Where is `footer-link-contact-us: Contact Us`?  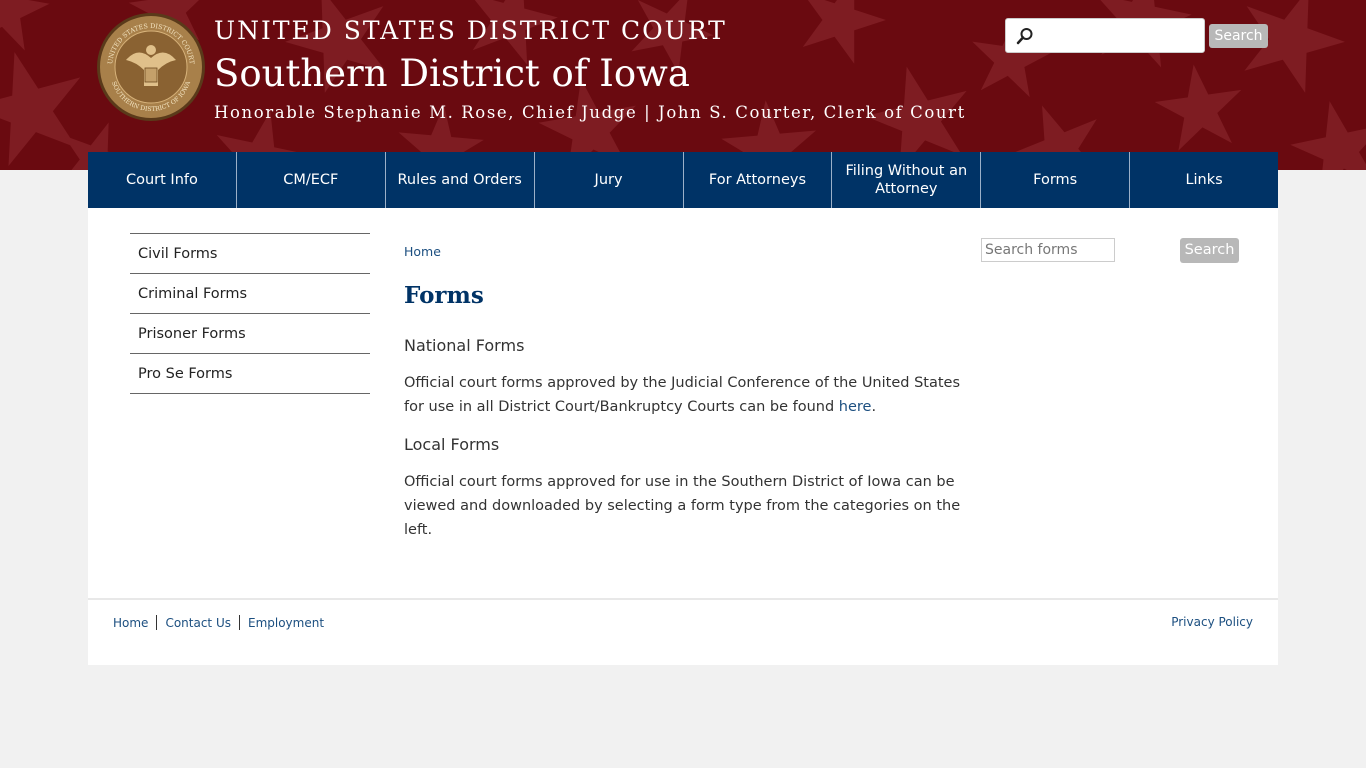
footer-link-contact-us: Contact Us is located at coordinates (198, 623).